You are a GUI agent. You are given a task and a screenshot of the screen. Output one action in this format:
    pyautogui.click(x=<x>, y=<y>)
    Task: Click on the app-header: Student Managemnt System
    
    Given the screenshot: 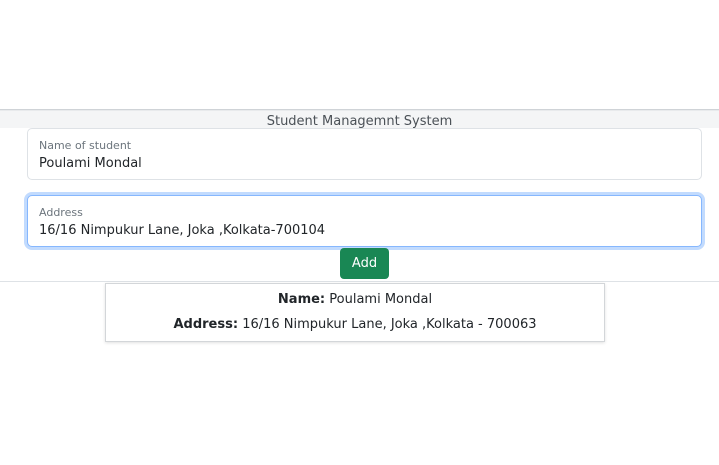 What is the action you would take?
    pyautogui.click(x=359, y=118)
    